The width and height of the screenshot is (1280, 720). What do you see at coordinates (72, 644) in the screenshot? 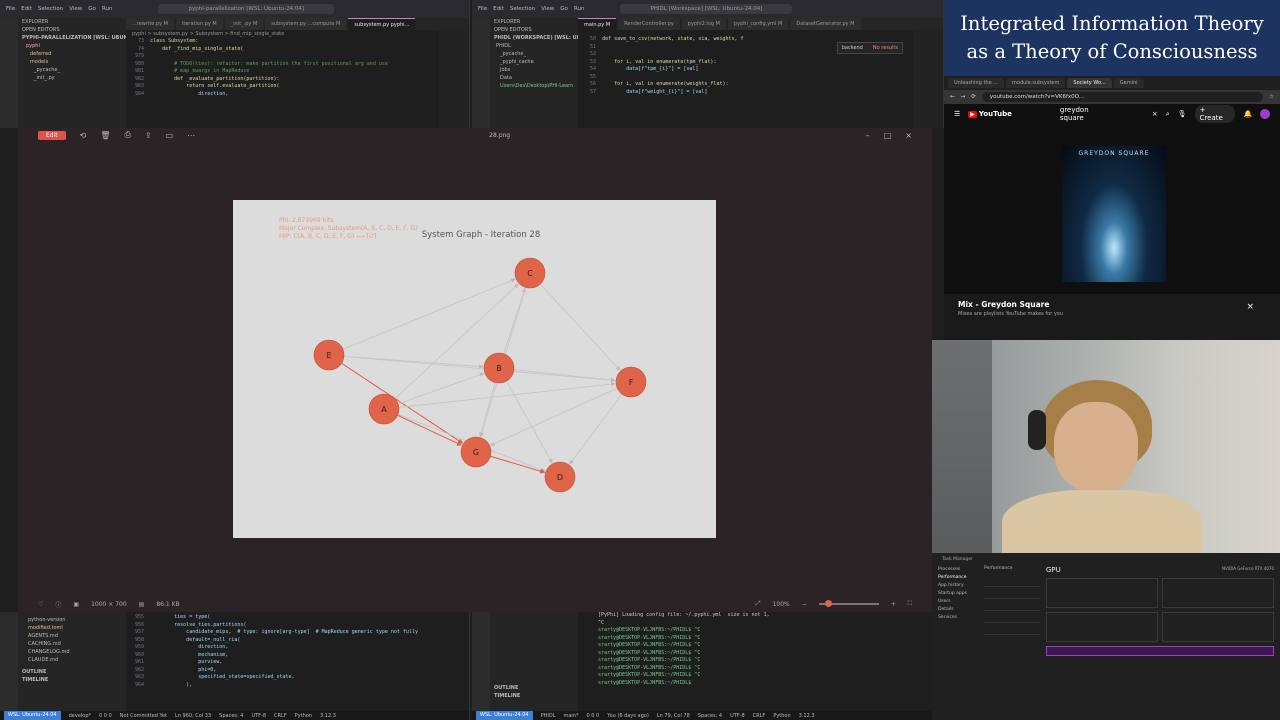
I see `tree-item: CACHING.md` at bounding box center [72, 644].